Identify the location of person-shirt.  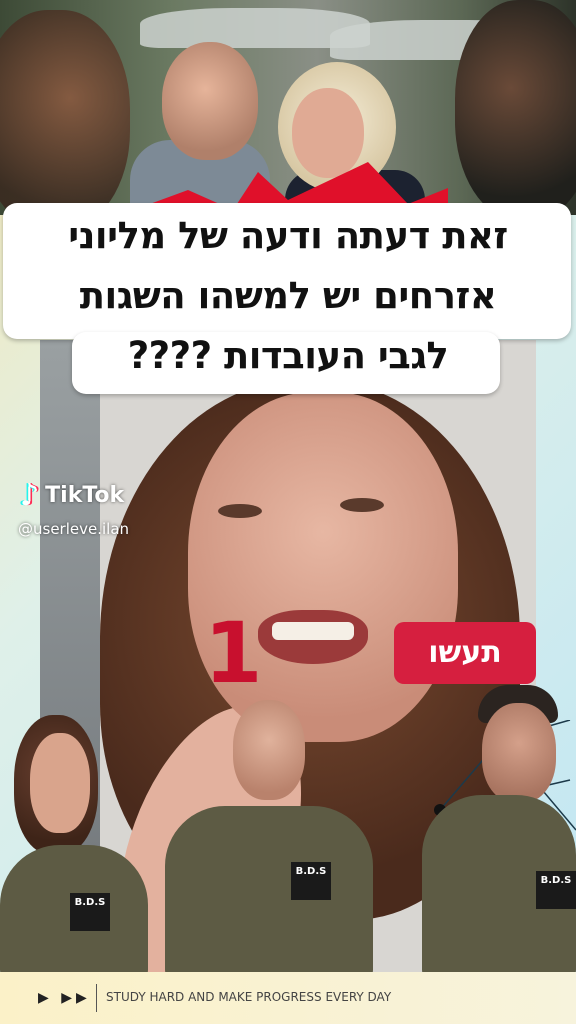
(269, 893).